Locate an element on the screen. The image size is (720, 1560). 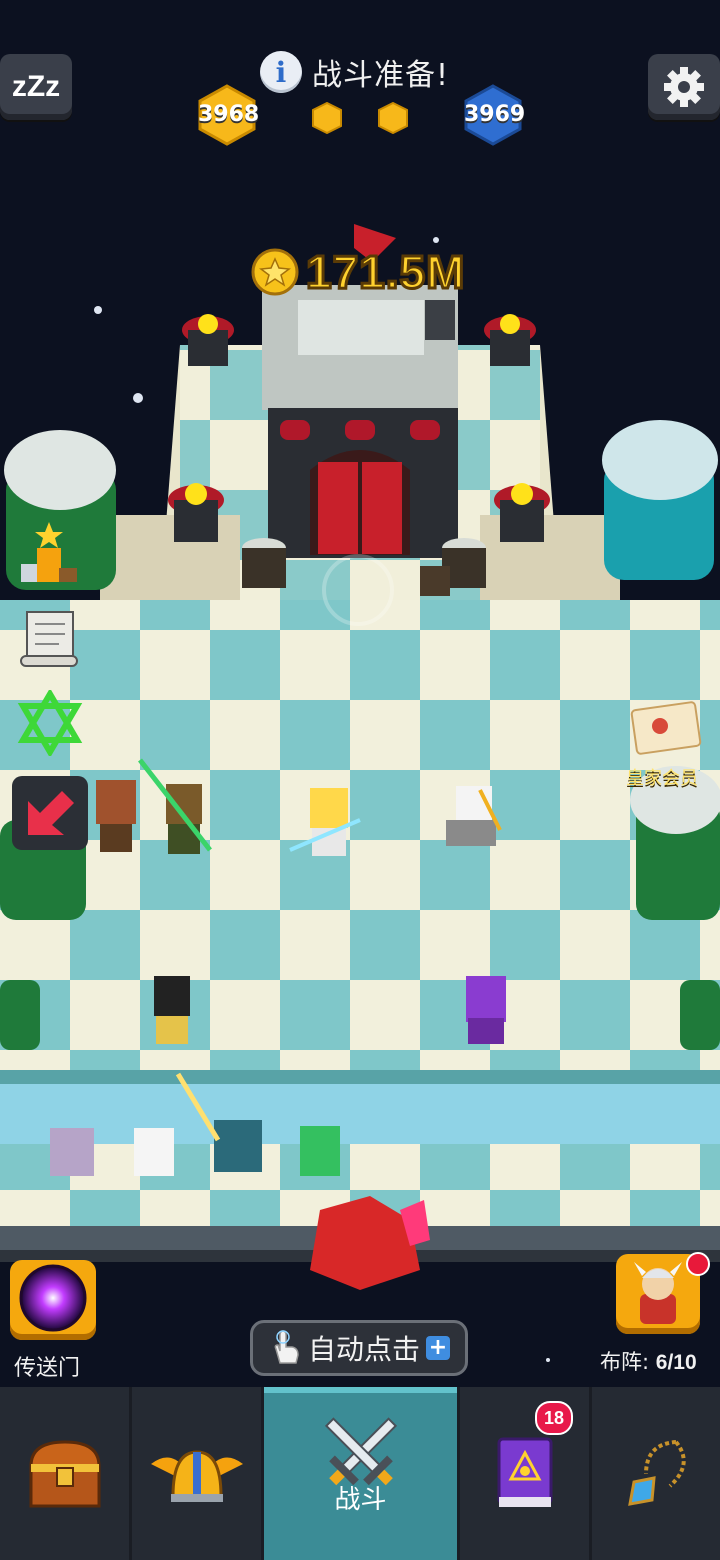
ranking-button is located at coordinates (50, 553).